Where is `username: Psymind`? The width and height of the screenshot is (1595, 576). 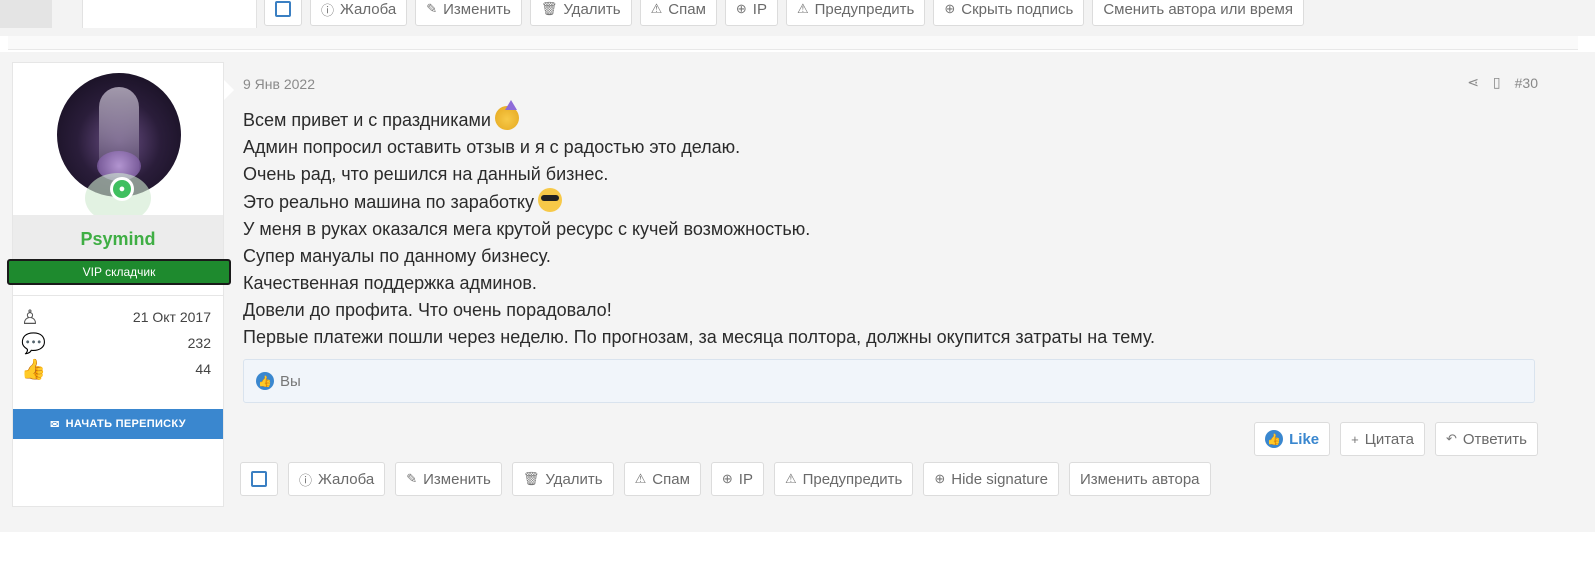 username: Psymind is located at coordinates (118, 239).